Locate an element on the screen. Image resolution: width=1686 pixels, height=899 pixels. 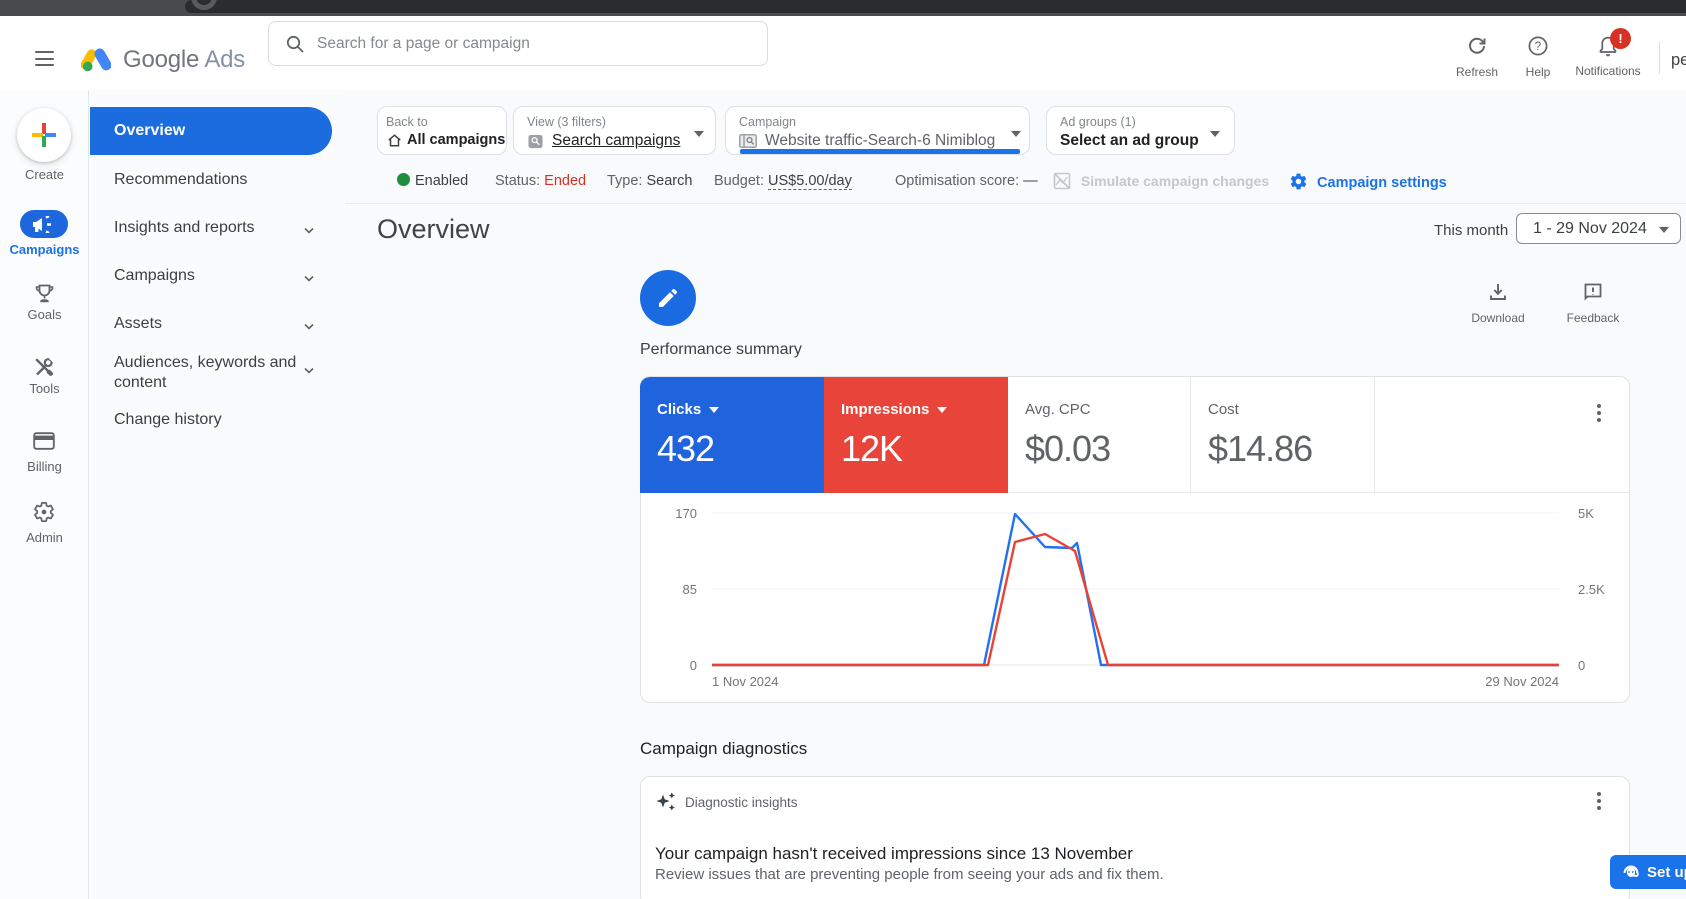
svg-text: 170 is located at coordinates (686, 513).